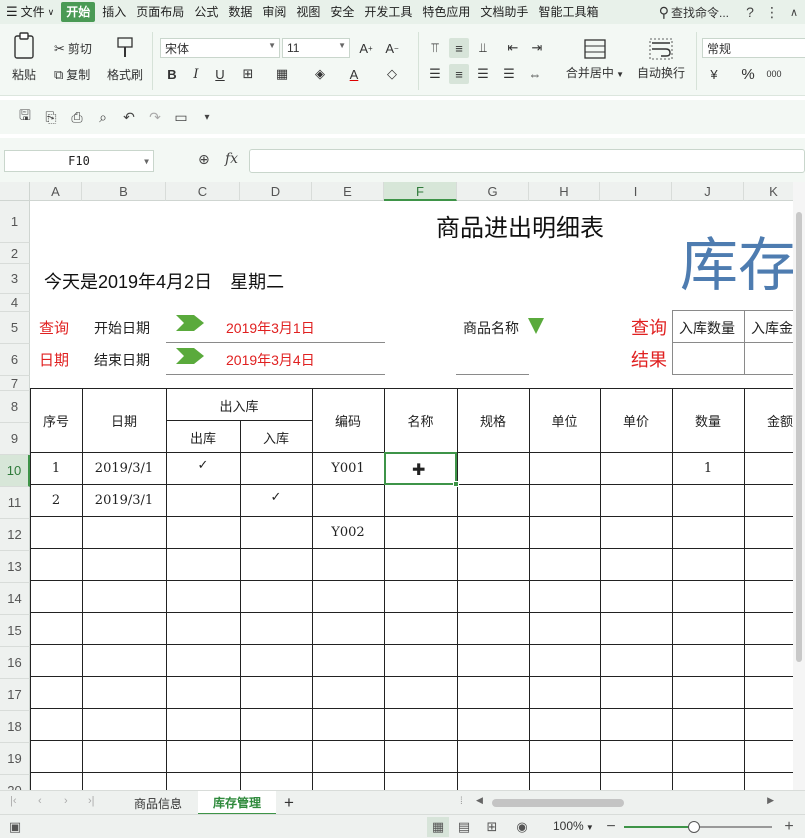 This screenshot has width=805, height=838. I want to click on splitter-icon: ⁞, so click(461, 801).